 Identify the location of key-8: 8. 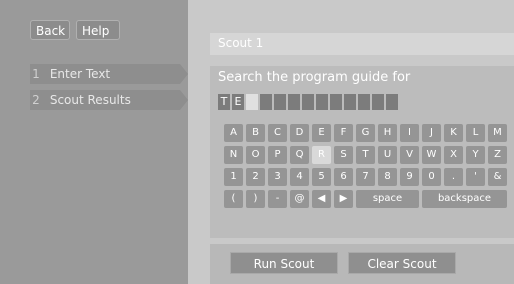
(387, 177).